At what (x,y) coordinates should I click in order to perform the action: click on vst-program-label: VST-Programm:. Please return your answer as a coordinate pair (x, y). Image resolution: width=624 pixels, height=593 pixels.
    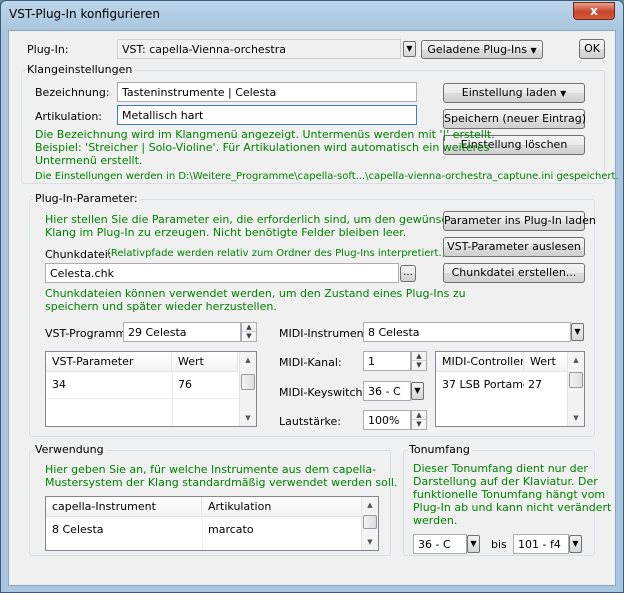
    Looking at the image, I should click on (88, 333).